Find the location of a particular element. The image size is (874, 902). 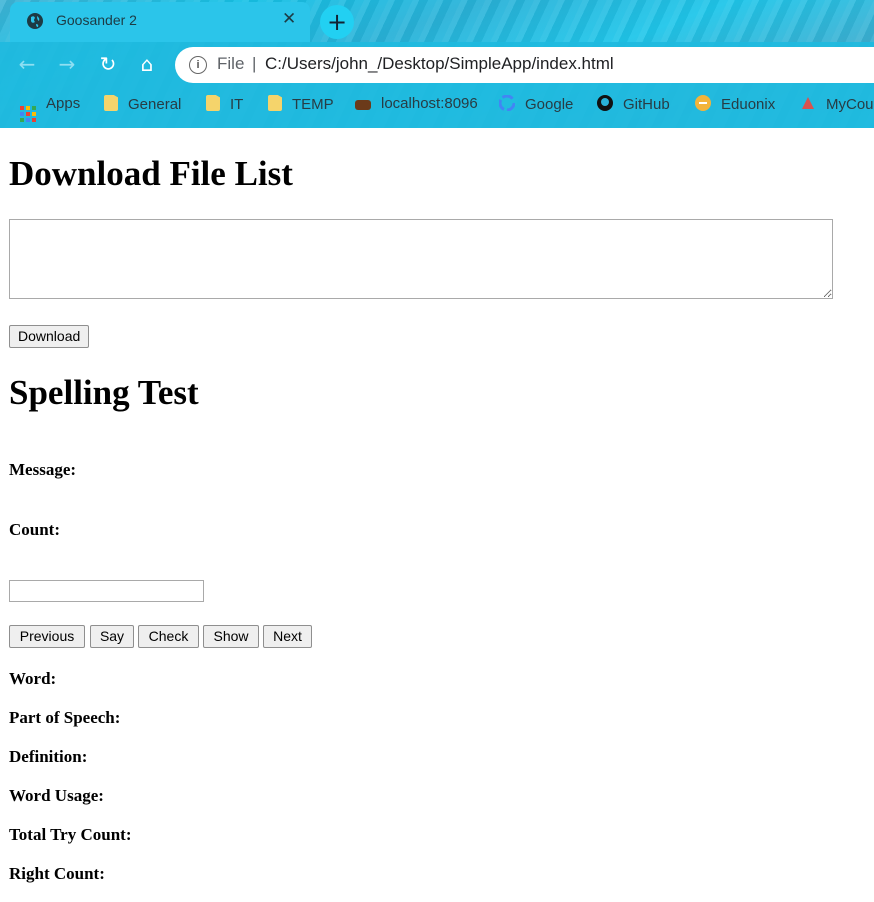

bookmark-label: localhost:8096 is located at coordinates (429, 103).